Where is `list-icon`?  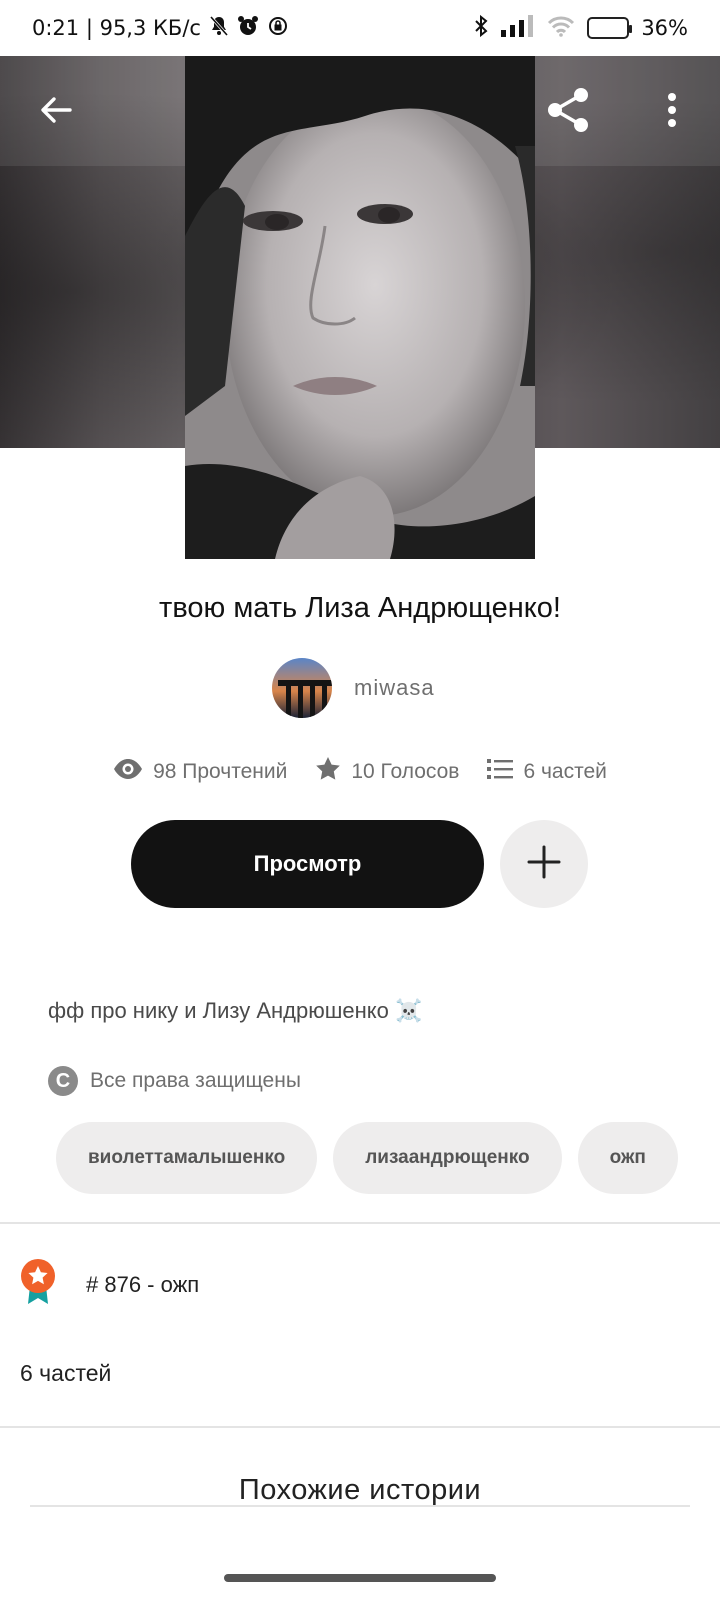
list-icon is located at coordinates (500, 772).